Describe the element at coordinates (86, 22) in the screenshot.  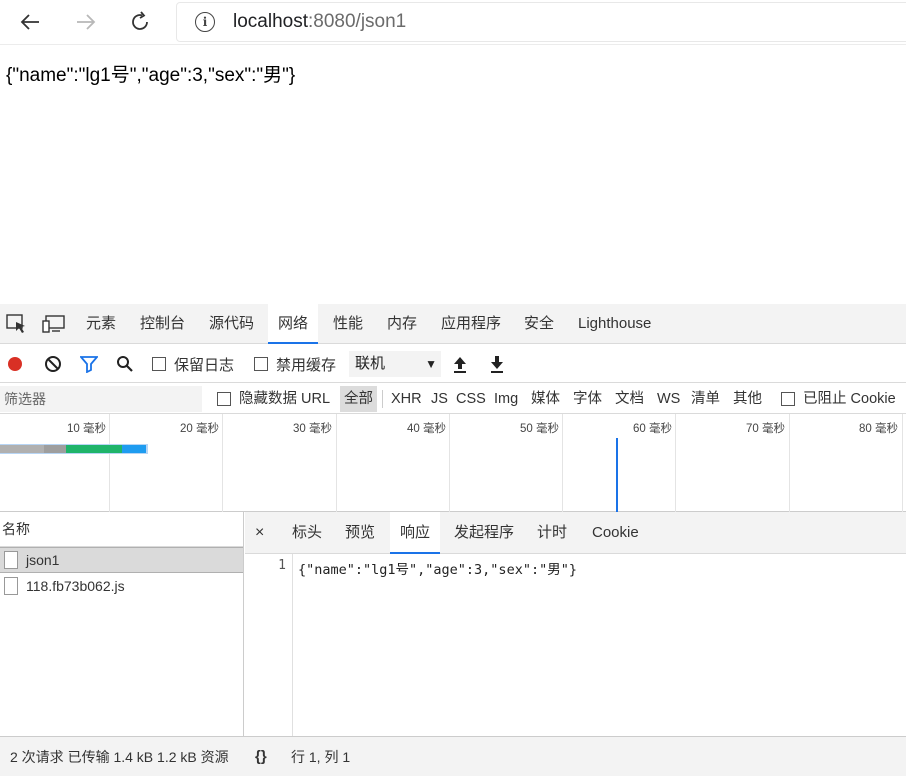
I see `forward-icon` at that location.